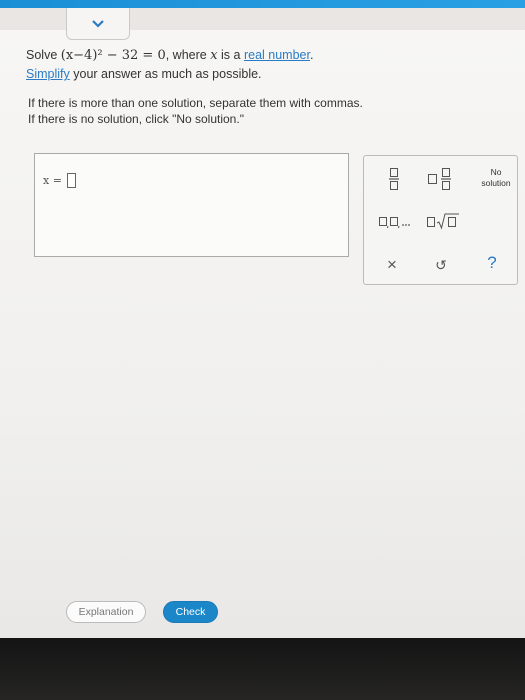 This screenshot has height=700, width=525. Describe the element at coordinates (188, 55) in the screenshot. I see `question-mid: , where` at that location.